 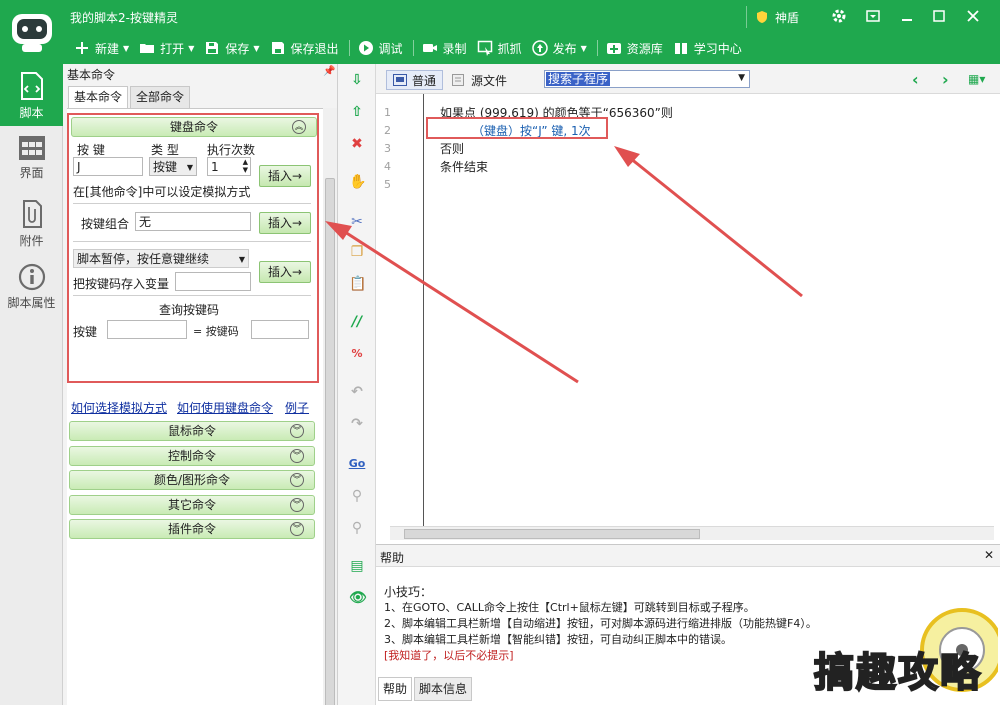 I want to click on new-button: 新建 ▼, so click(x=102, y=48).